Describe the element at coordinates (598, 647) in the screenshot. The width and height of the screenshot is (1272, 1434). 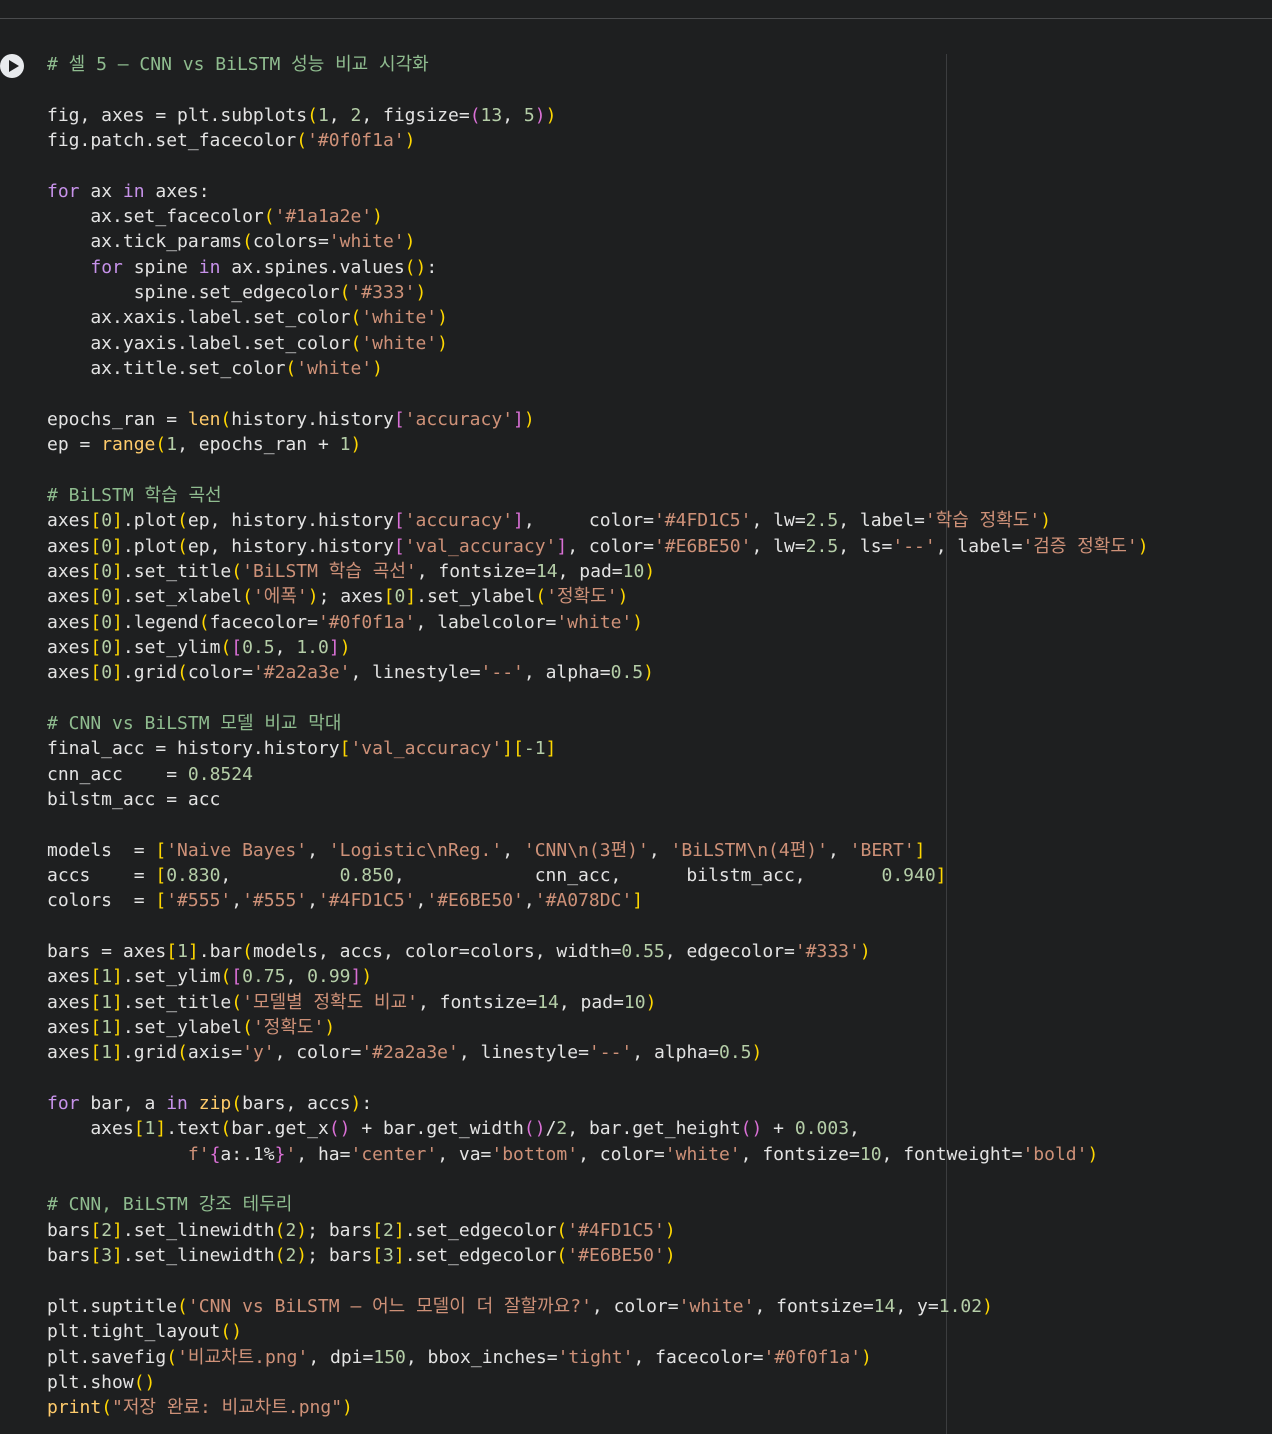
I see `code-line: axes[0].set_ylim([0.5, 1.0])` at that location.